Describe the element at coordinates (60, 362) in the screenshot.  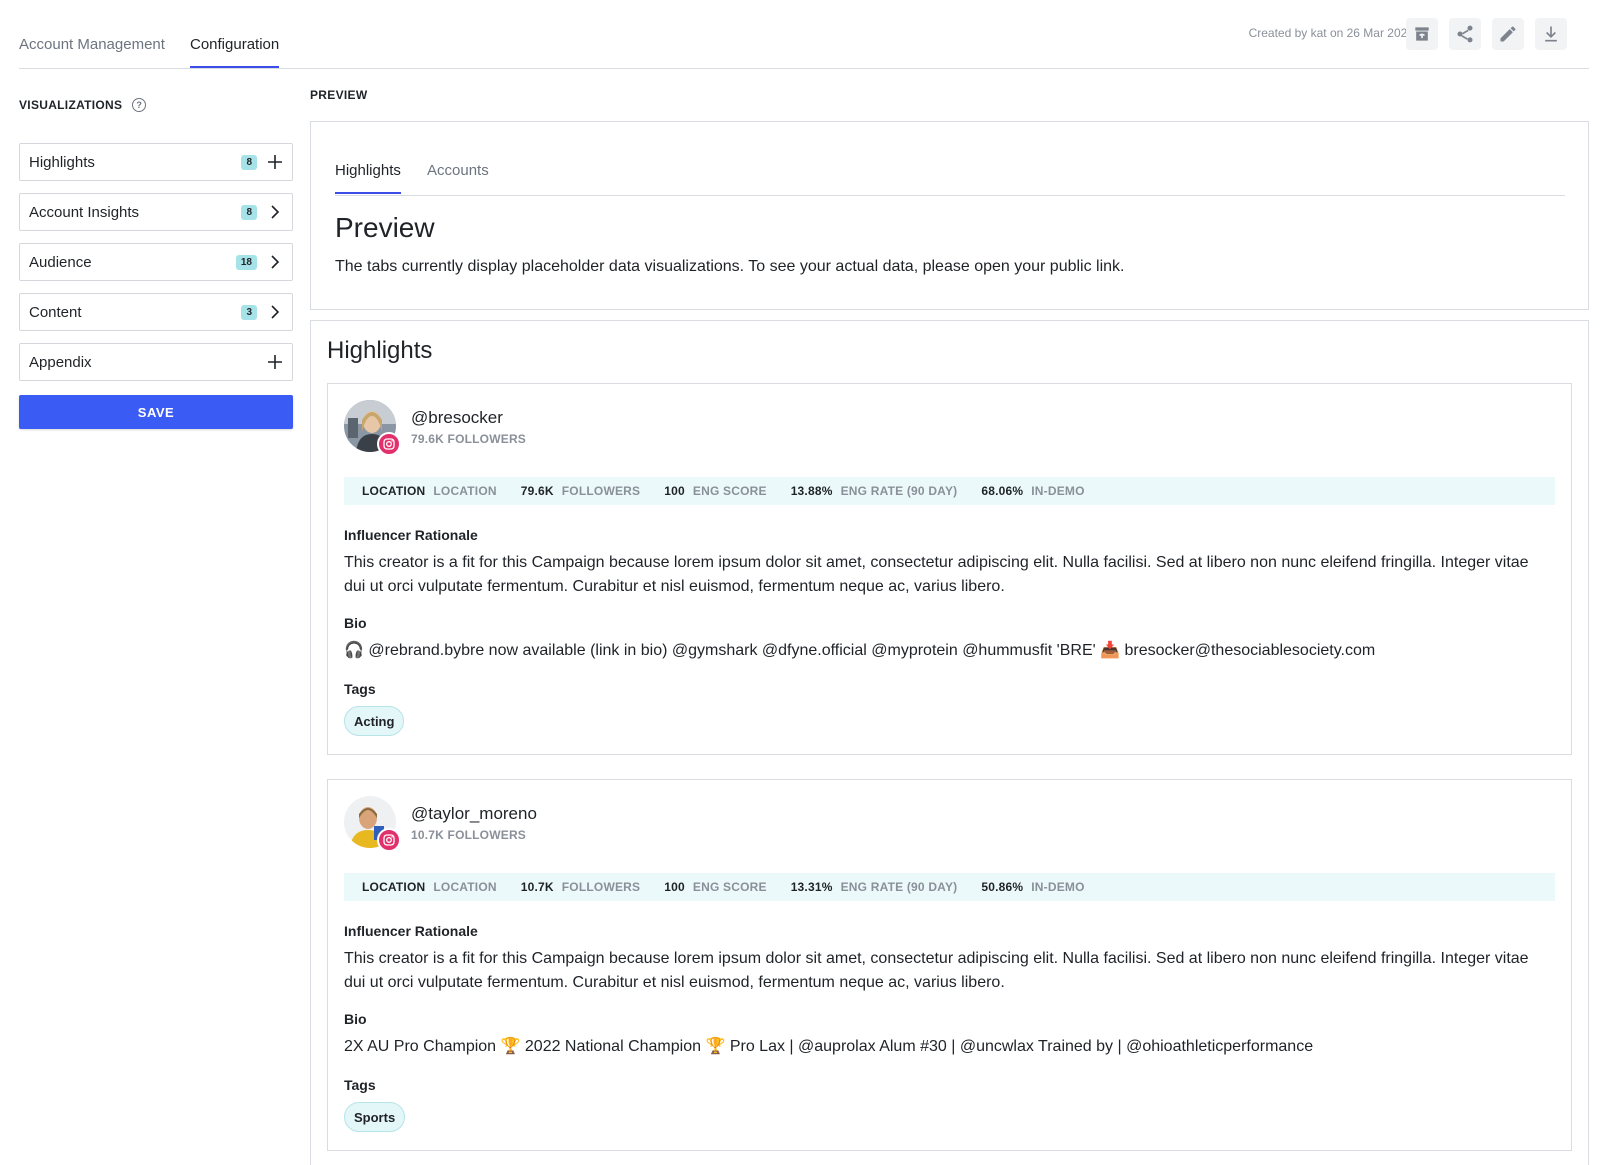
I see `vis-item-label: Appendix` at that location.